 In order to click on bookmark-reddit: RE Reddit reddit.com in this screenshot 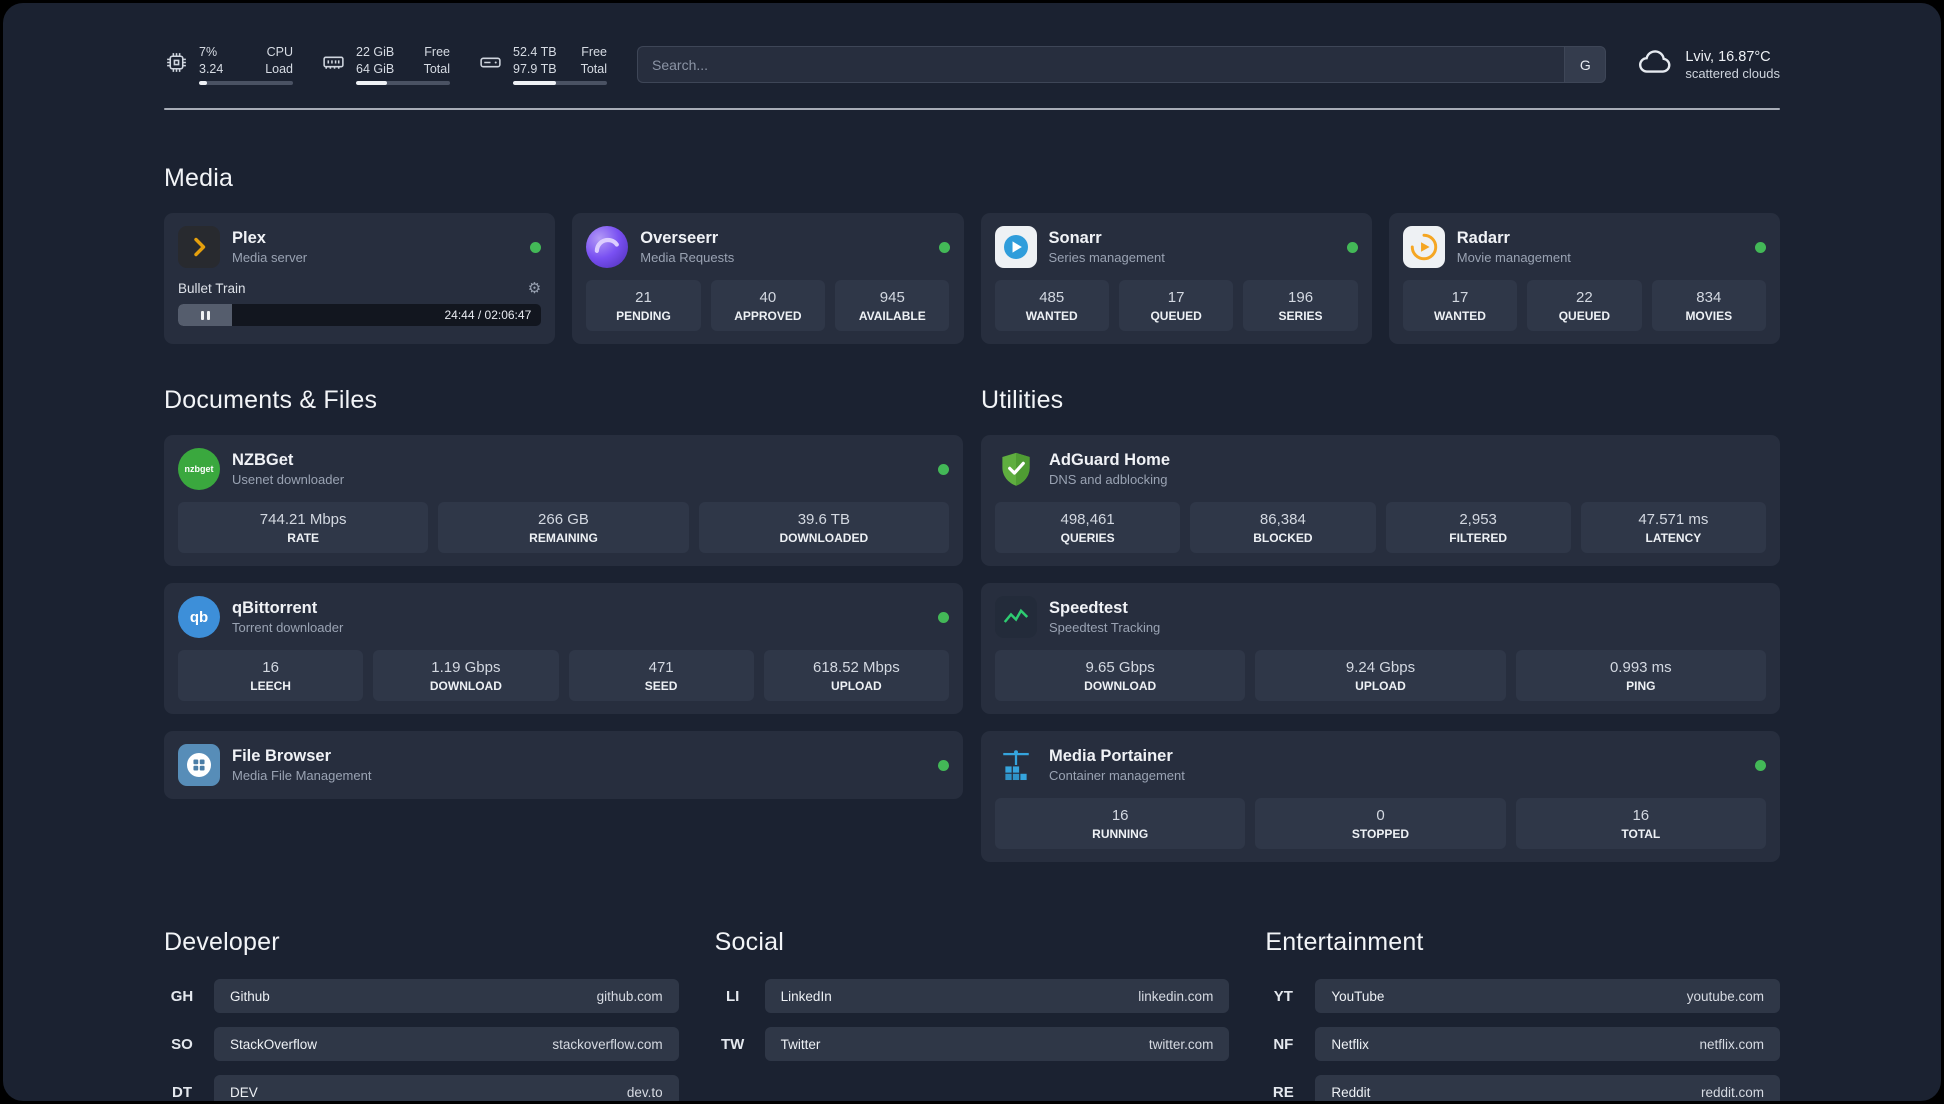, I will do `click(1522, 1088)`.